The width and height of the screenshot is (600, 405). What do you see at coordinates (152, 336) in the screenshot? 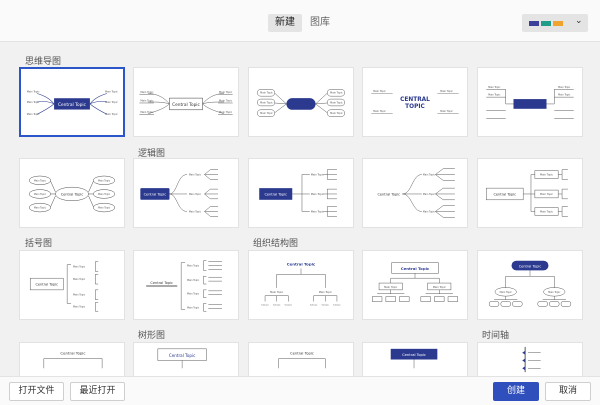
I see `section-tree-label: 树形图` at bounding box center [152, 336].